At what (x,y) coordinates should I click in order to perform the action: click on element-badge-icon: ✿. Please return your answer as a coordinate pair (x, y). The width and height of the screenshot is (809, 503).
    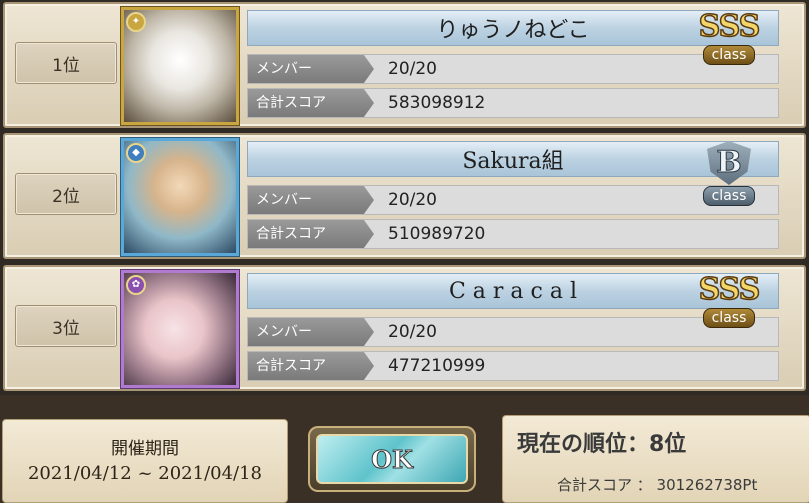
    Looking at the image, I should click on (136, 285).